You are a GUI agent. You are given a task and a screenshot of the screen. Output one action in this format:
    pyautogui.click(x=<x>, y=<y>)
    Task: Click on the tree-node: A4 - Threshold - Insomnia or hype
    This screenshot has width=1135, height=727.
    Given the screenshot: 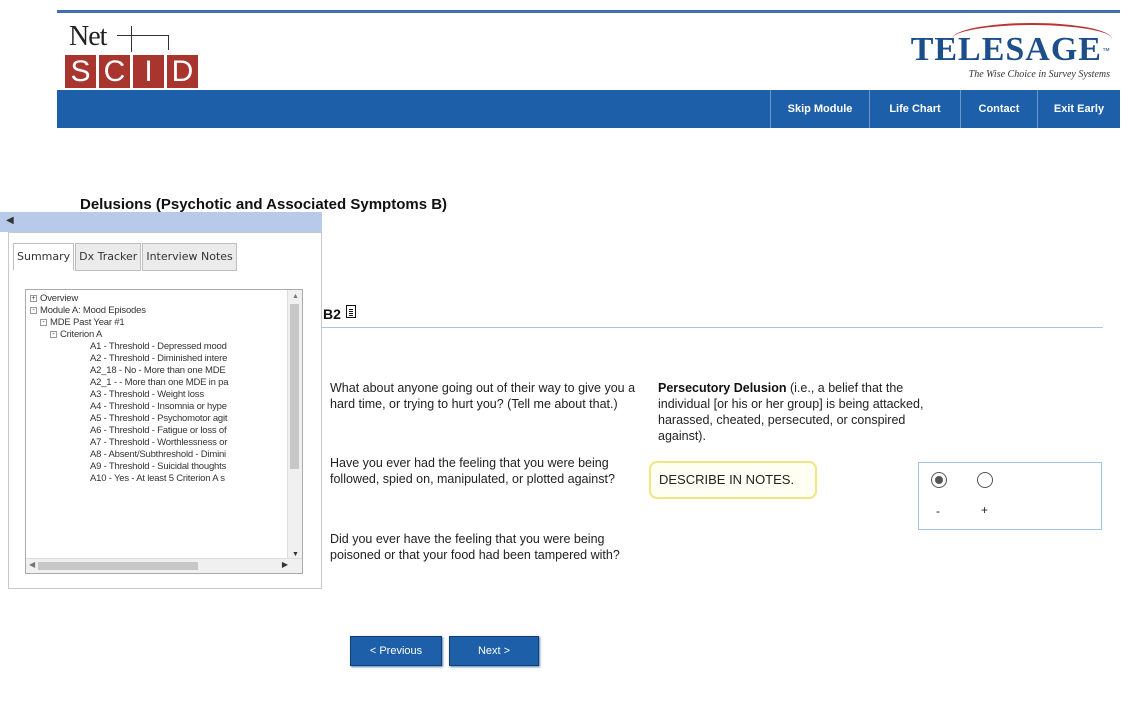 What is the action you would take?
    pyautogui.click(x=156, y=407)
    